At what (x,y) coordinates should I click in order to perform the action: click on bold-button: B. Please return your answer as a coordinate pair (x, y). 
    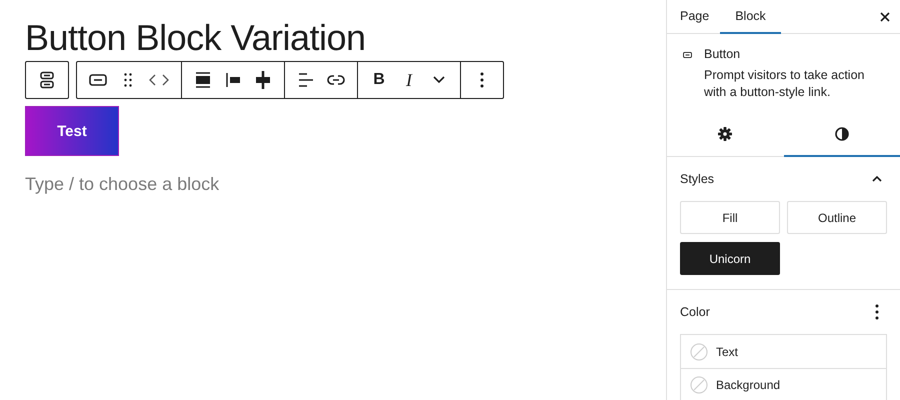
    Looking at the image, I should click on (379, 80).